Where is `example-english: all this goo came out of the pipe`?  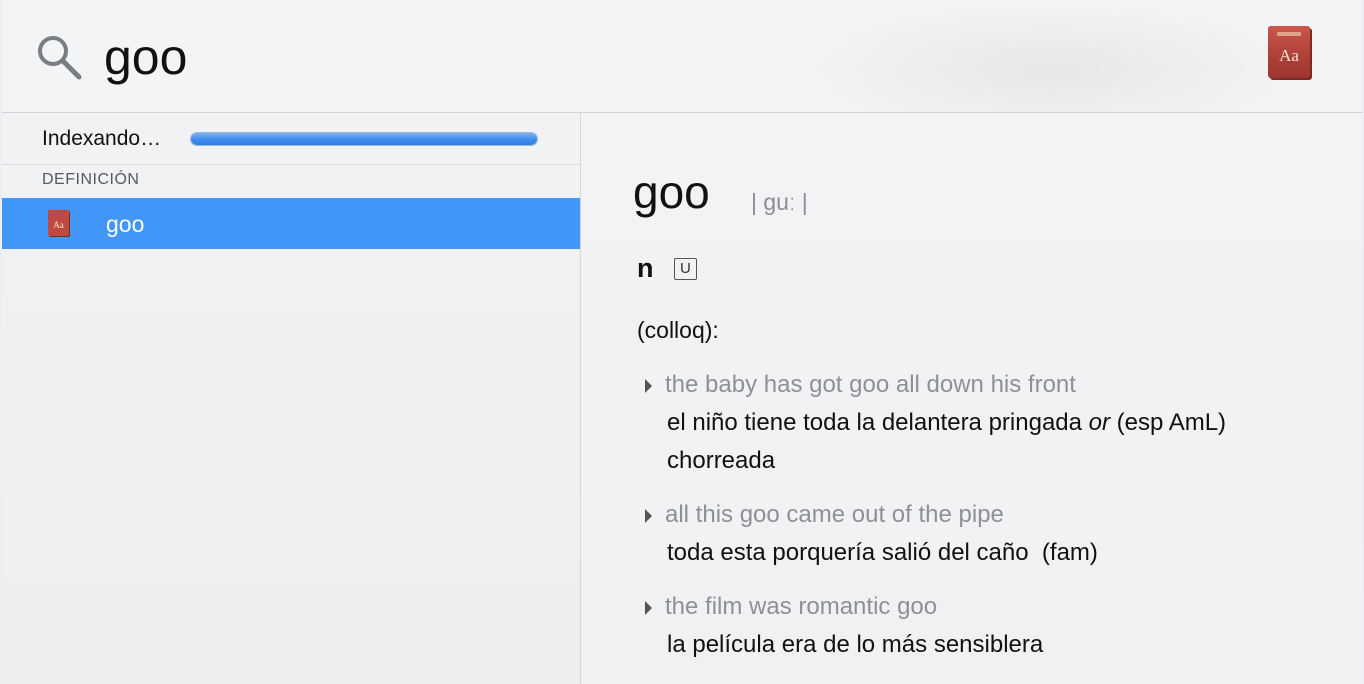 example-english: all this goo came out of the pipe is located at coordinates (955, 515).